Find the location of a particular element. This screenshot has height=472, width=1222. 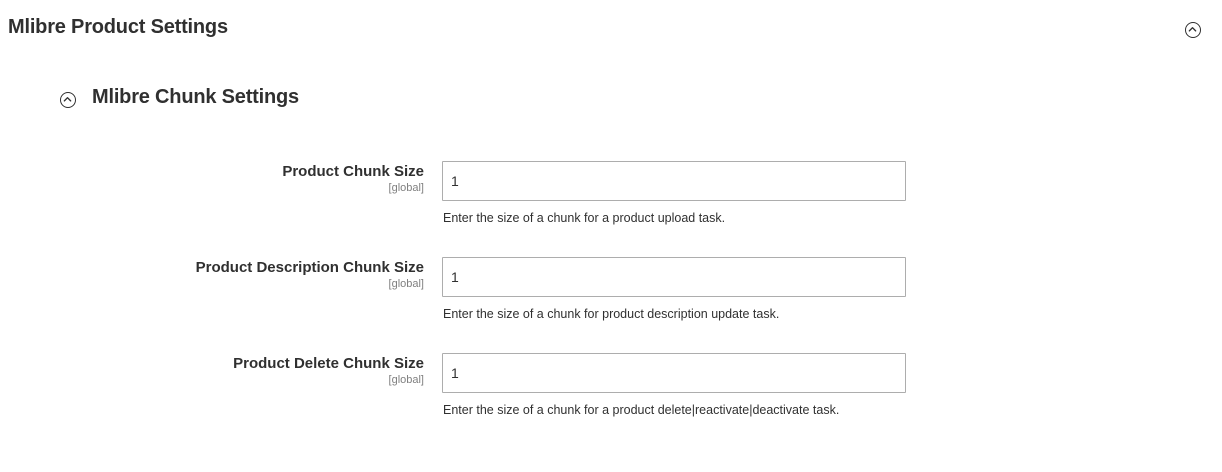

group-header: Mlibre Chunk Settings is located at coordinates (260, 100).